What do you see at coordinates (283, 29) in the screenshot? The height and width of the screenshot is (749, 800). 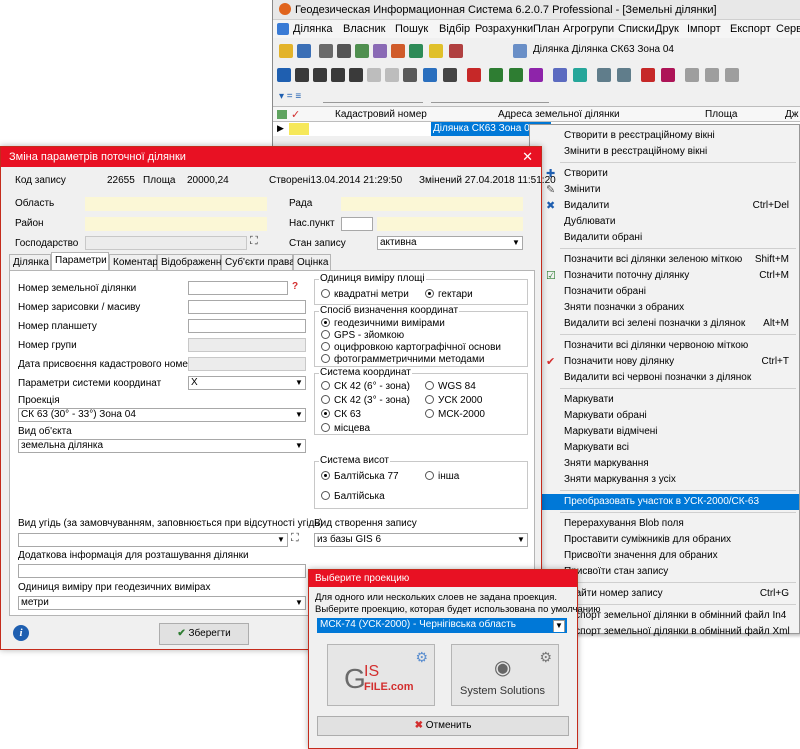 I see `document-icon` at bounding box center [283, 29].